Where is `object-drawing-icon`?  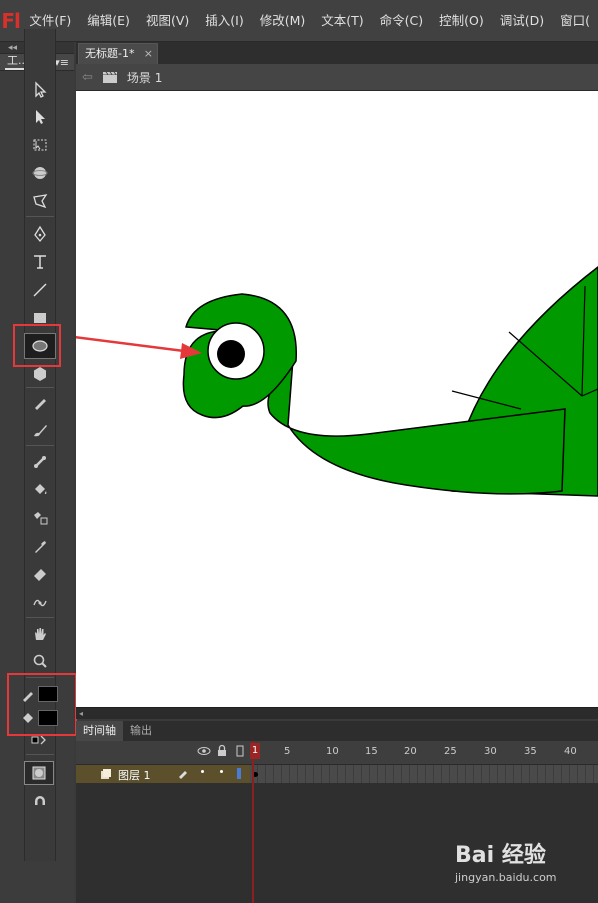
object-drawing-icon is located at coordinates (39, 773).